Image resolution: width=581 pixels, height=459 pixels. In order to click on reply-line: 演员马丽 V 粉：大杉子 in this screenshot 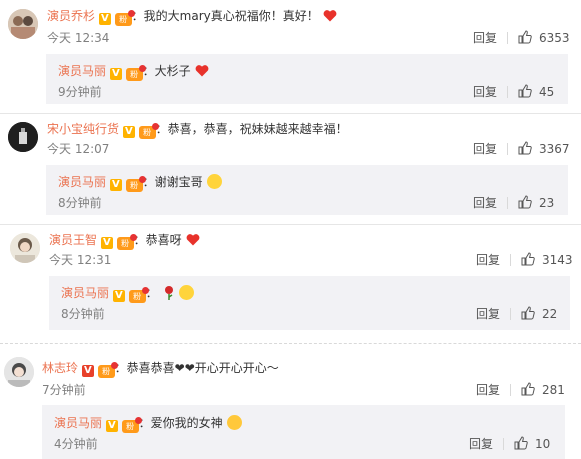, I will do `click(133, 72)`.